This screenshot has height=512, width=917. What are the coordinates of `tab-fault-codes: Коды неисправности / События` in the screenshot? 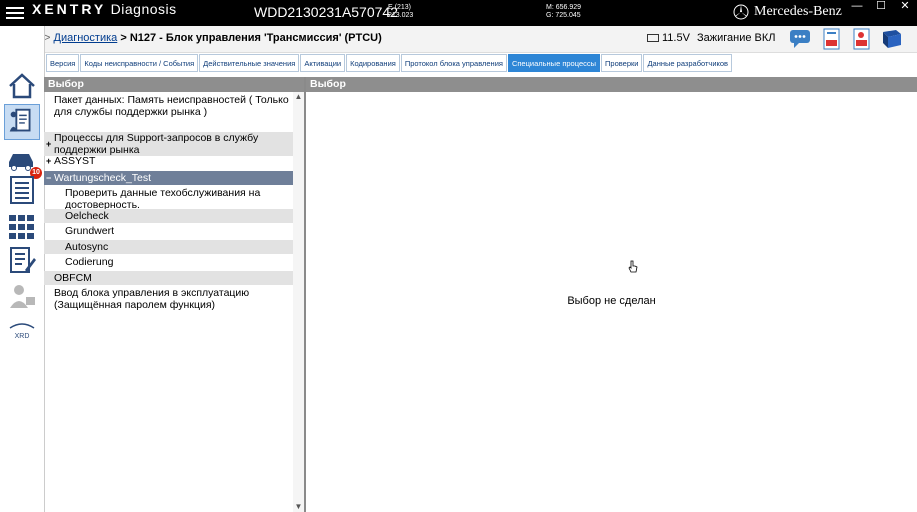 It's located at (139, 63).